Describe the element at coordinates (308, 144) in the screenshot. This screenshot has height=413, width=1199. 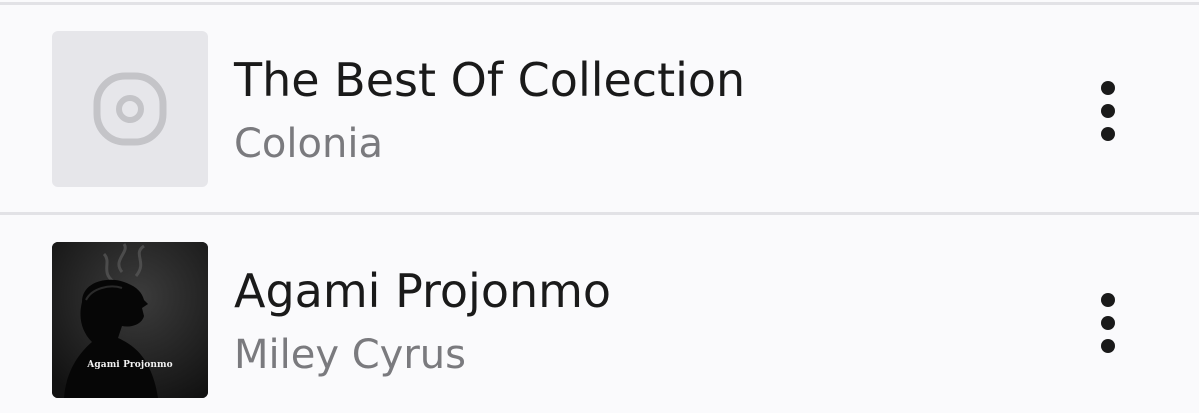
I see `track-artist: Colonia` at that location.